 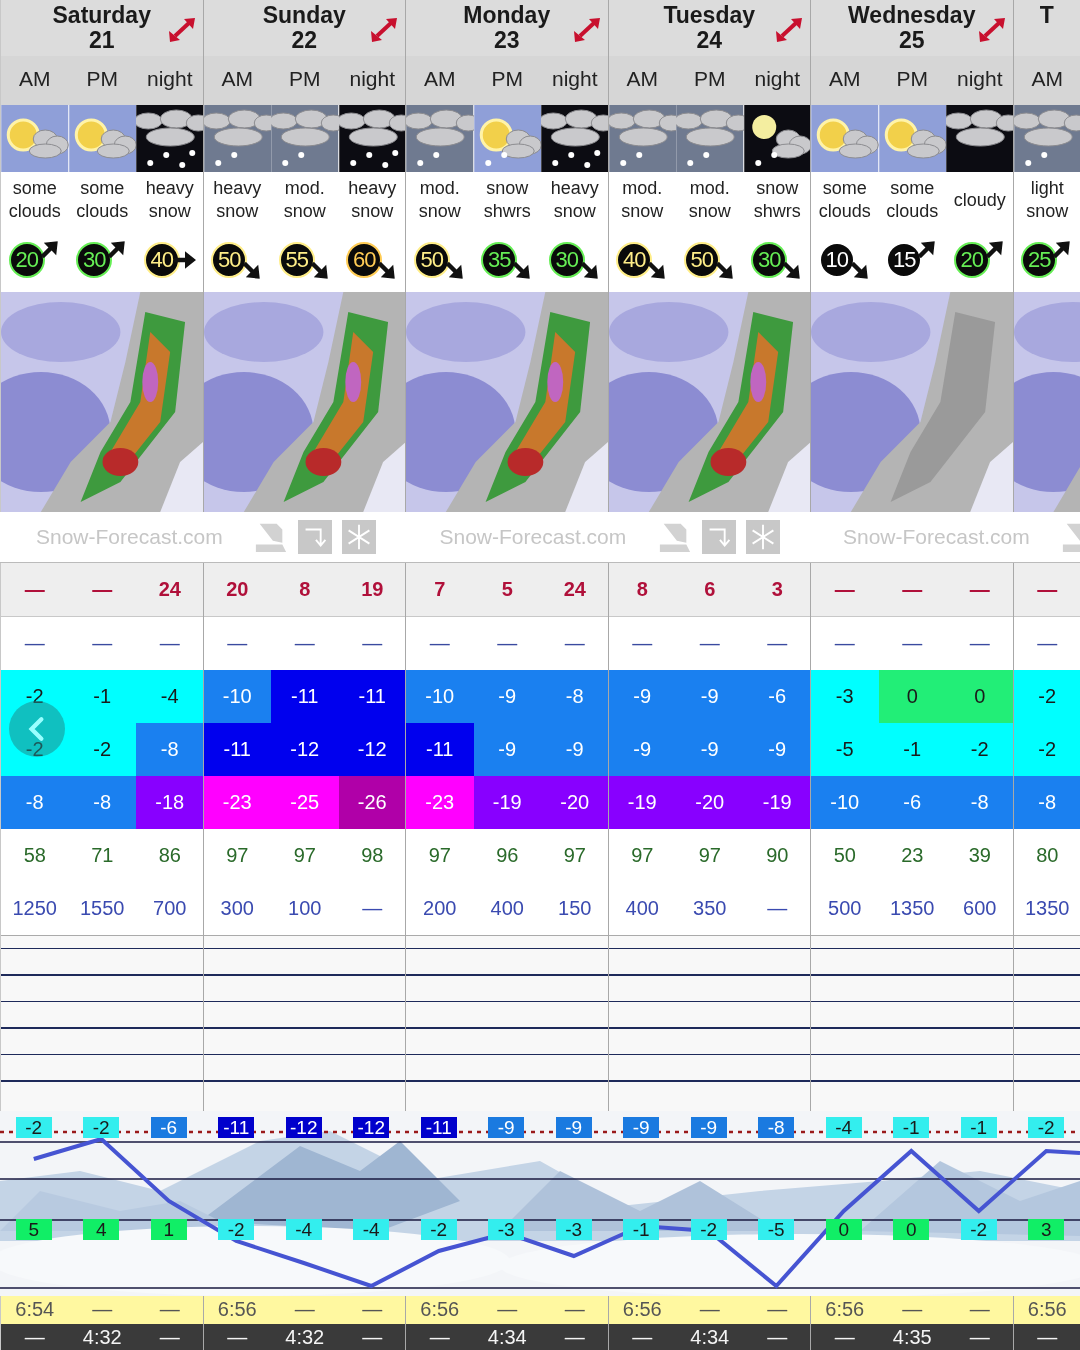 I want to click on weather-description: light snow, so click(x=1047, y=200).